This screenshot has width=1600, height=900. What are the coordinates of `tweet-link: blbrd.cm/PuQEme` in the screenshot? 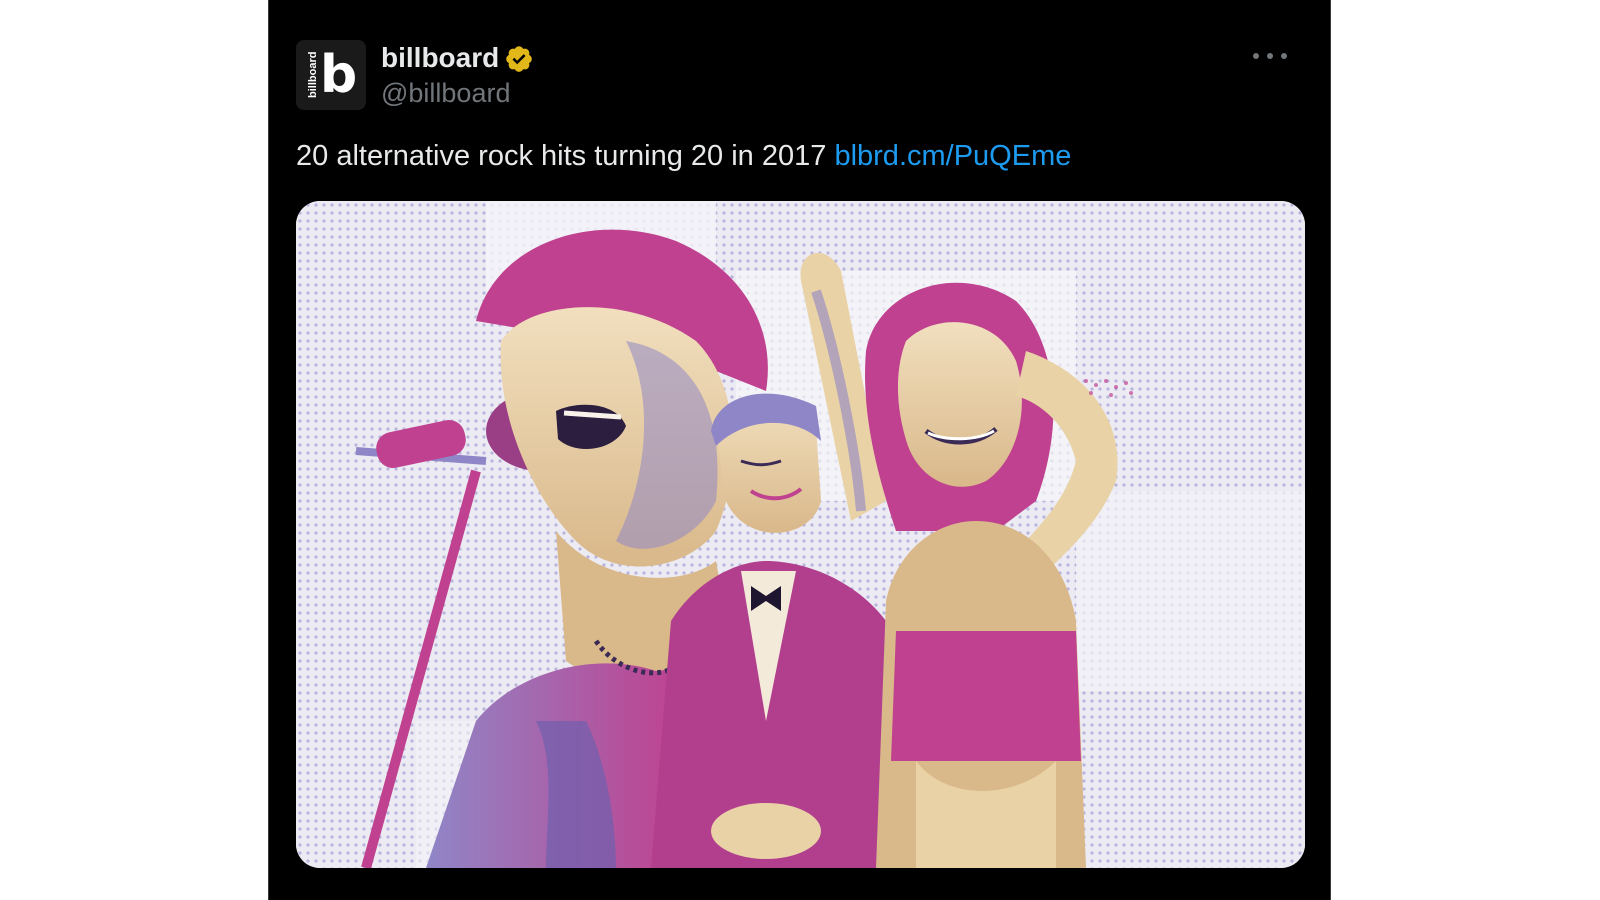 It's located at (952, 156).